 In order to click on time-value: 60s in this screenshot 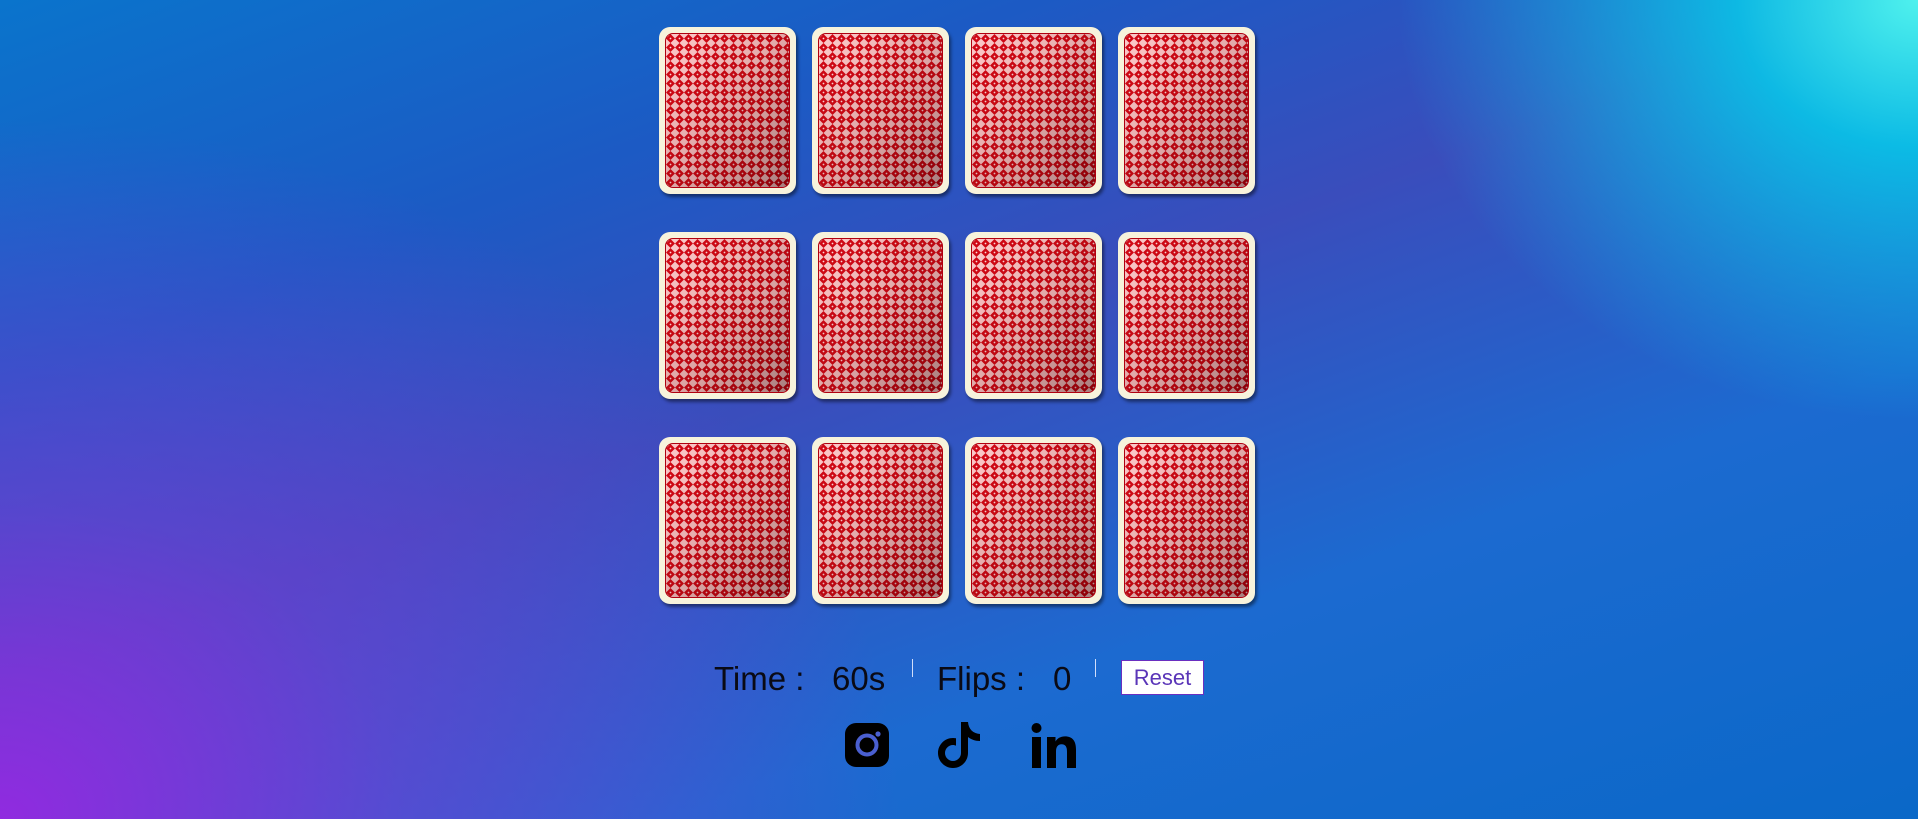, I will do `click(859, 678)`.